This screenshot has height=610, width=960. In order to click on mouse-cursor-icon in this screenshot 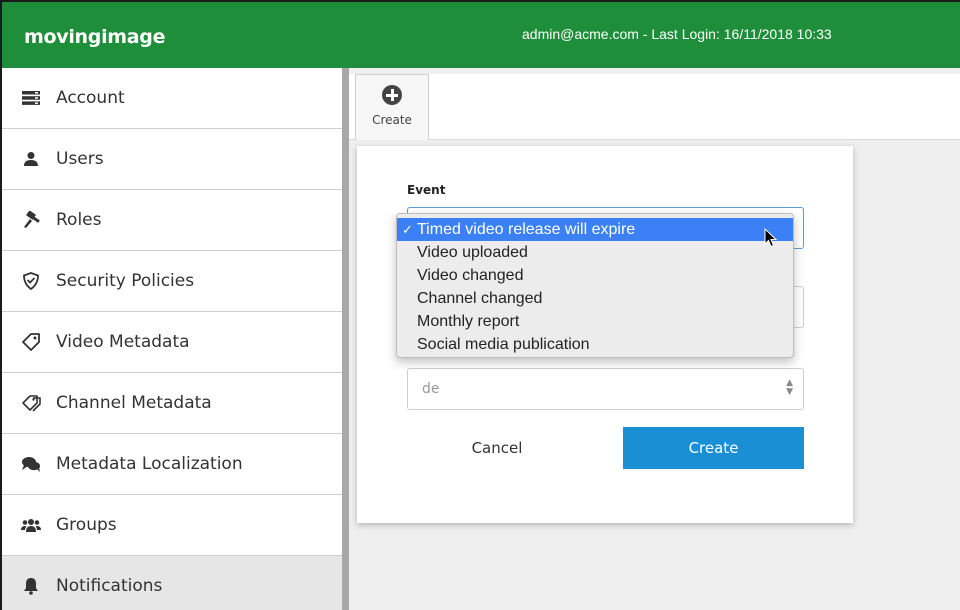, I will do `click(771, 238)`.